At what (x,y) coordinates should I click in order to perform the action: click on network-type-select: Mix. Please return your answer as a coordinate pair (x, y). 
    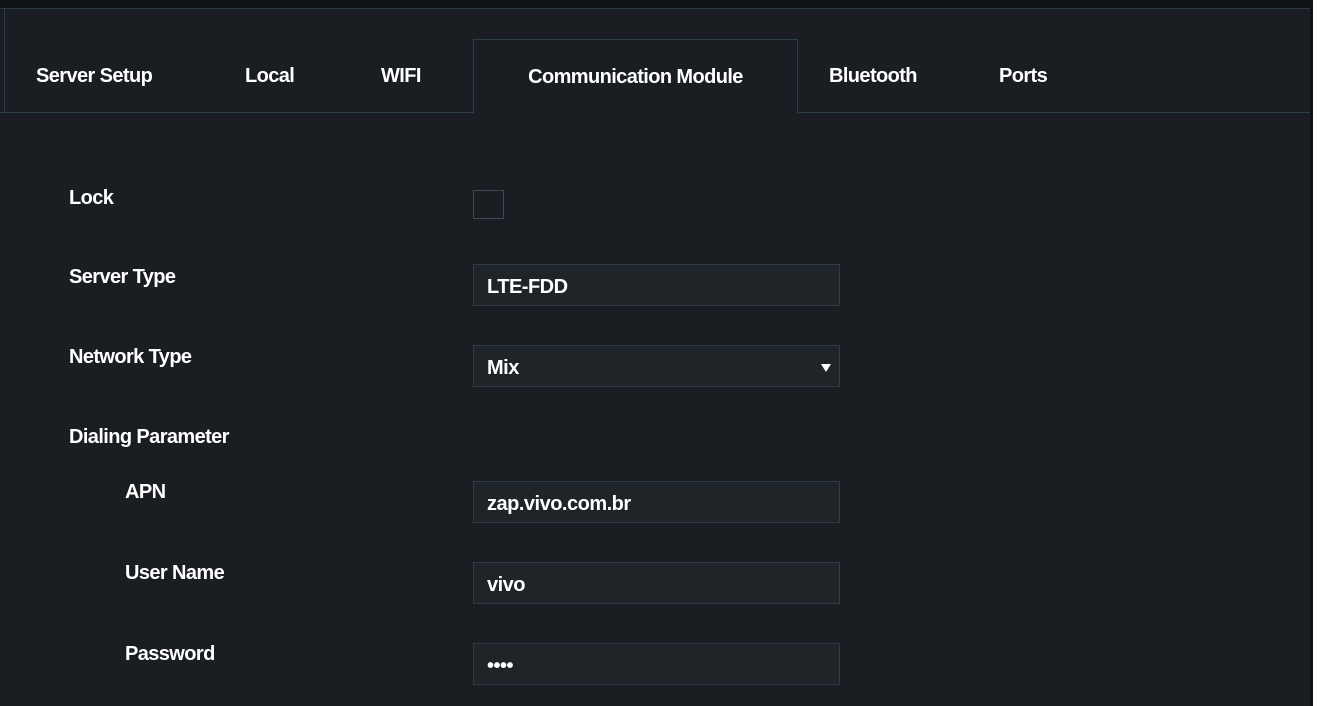
    Looking at the image, I should click on (656, 366).